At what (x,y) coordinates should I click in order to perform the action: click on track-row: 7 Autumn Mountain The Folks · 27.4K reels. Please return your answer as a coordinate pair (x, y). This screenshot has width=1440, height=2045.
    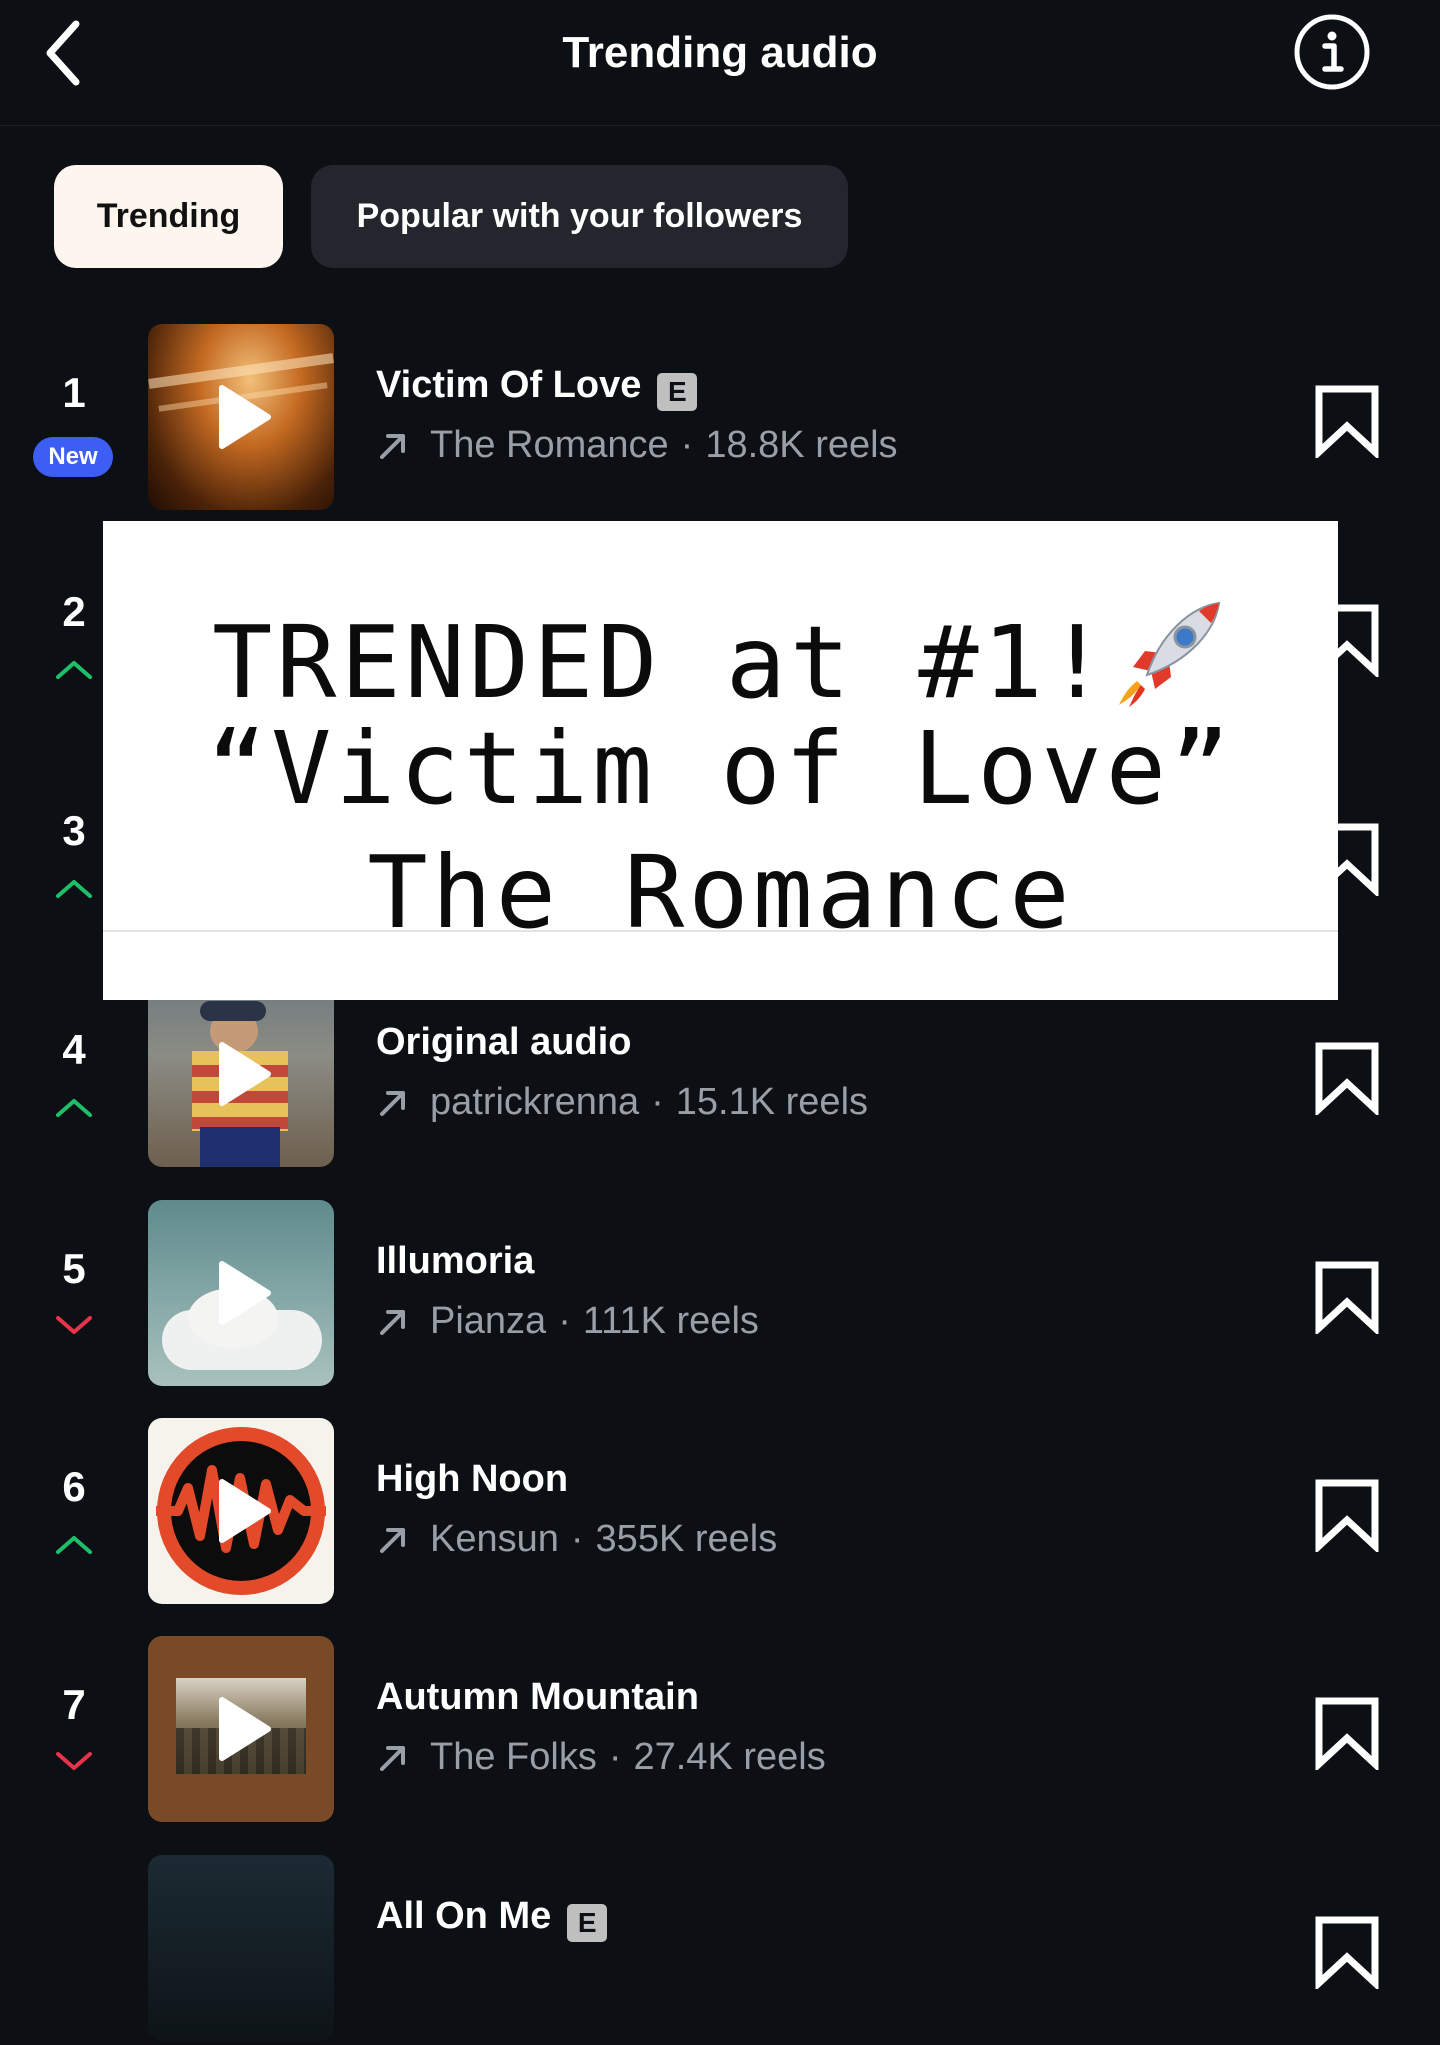
    Looking at the image, I should click on (720, 1731).